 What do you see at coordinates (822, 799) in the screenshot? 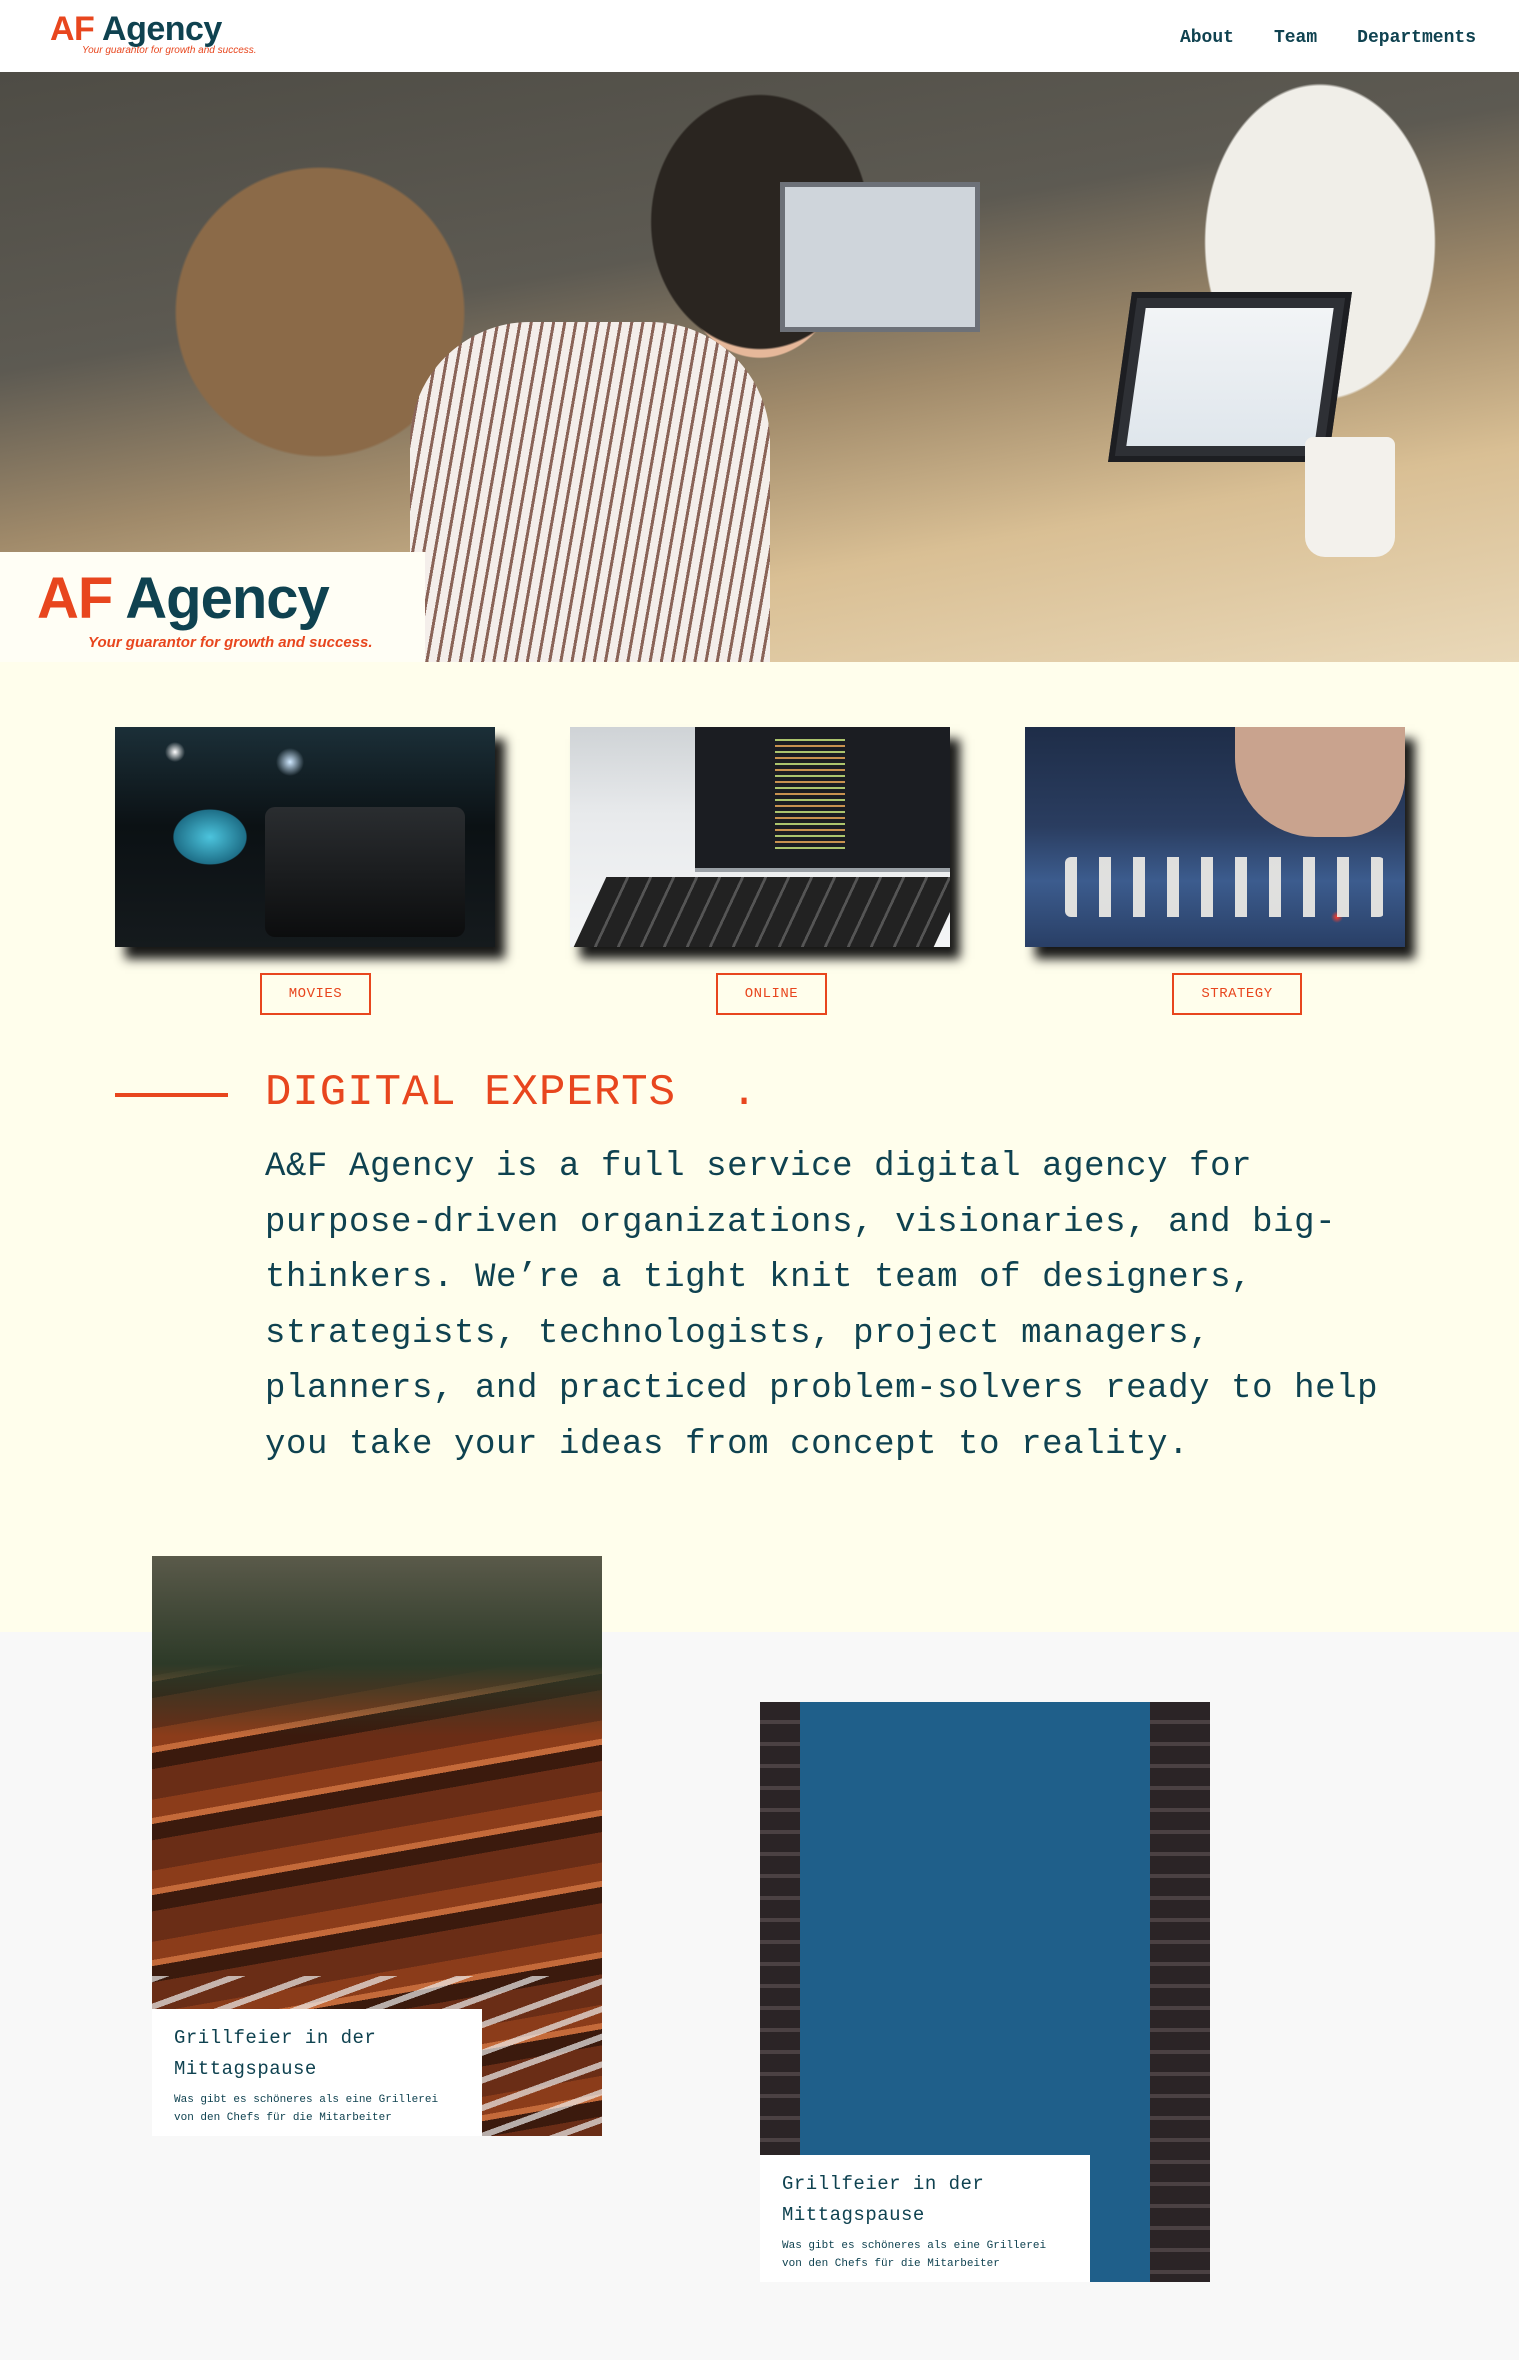
I see `laptop-code-icon` at bounding box center [822, 799].